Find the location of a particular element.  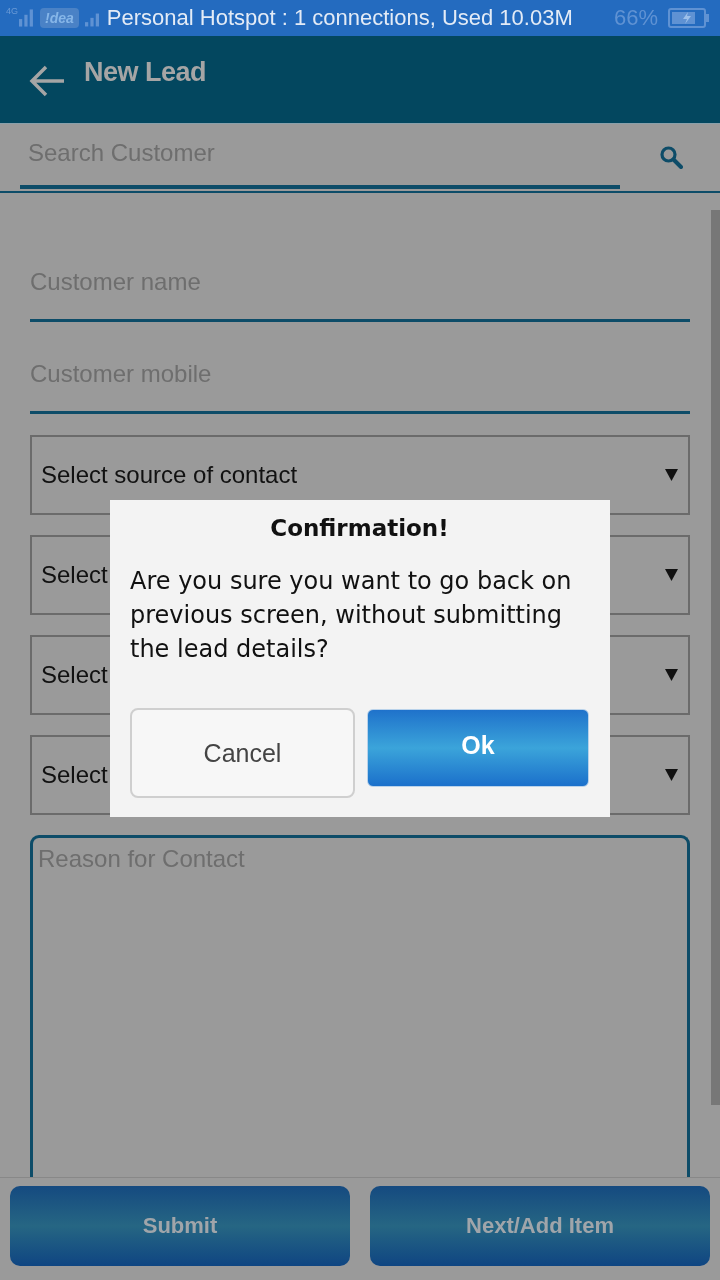

back-button is located at coordinates (47, 81).